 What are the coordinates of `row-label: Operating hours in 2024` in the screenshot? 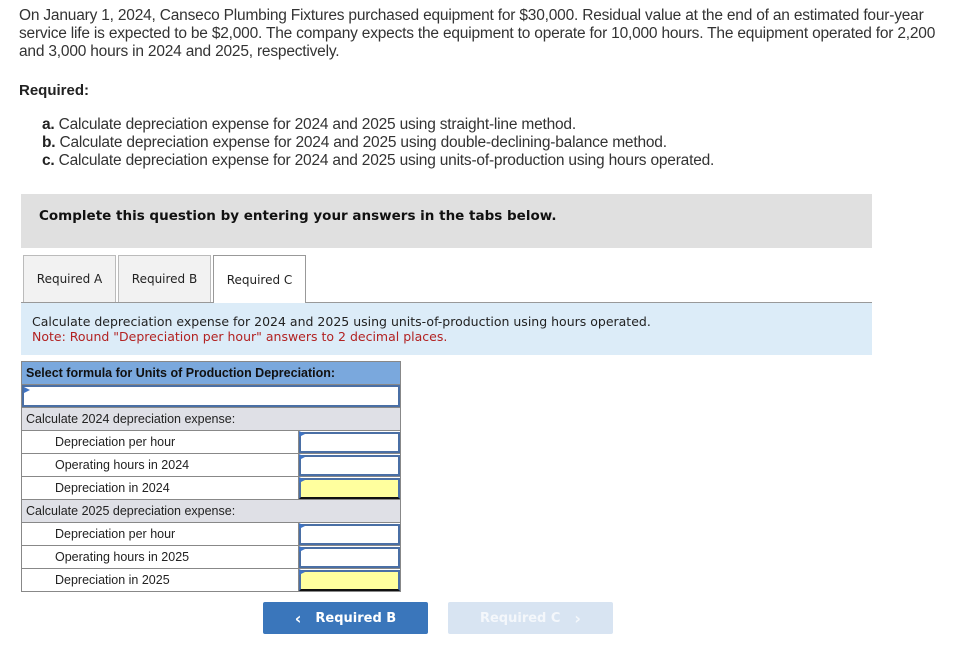 It's located at (160, 465).